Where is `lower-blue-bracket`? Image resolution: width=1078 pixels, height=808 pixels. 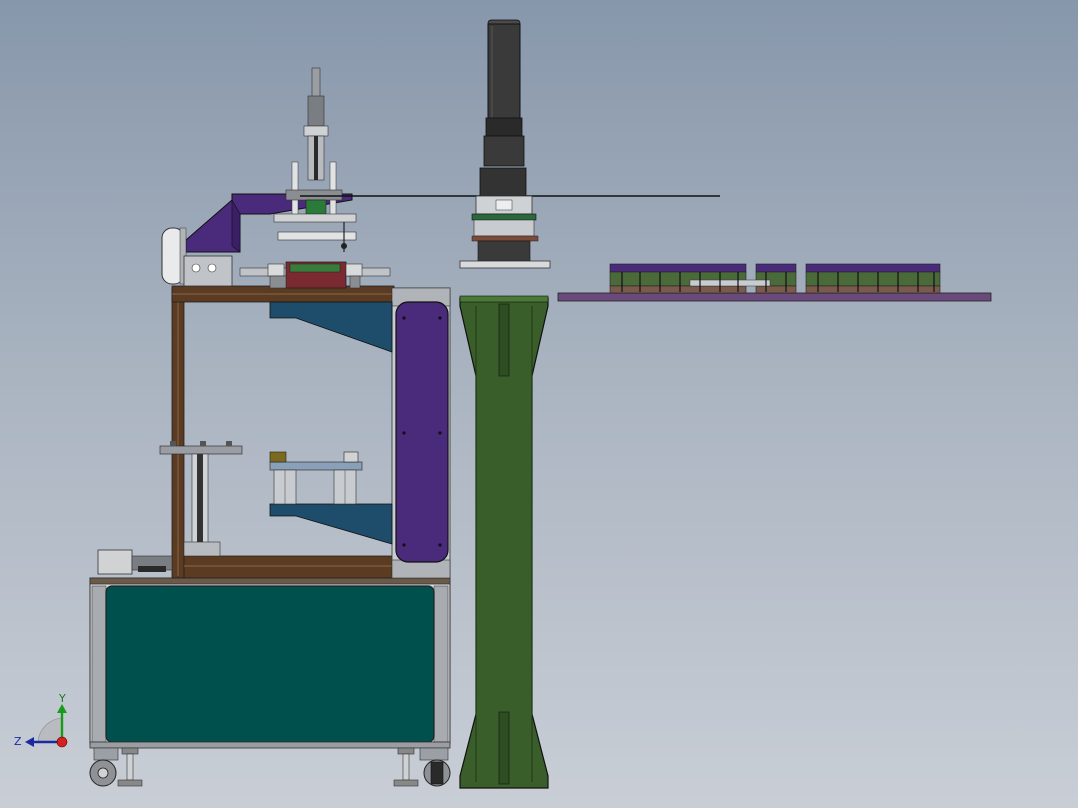
lower-blue-bracket is located at coordinates (331, 524).